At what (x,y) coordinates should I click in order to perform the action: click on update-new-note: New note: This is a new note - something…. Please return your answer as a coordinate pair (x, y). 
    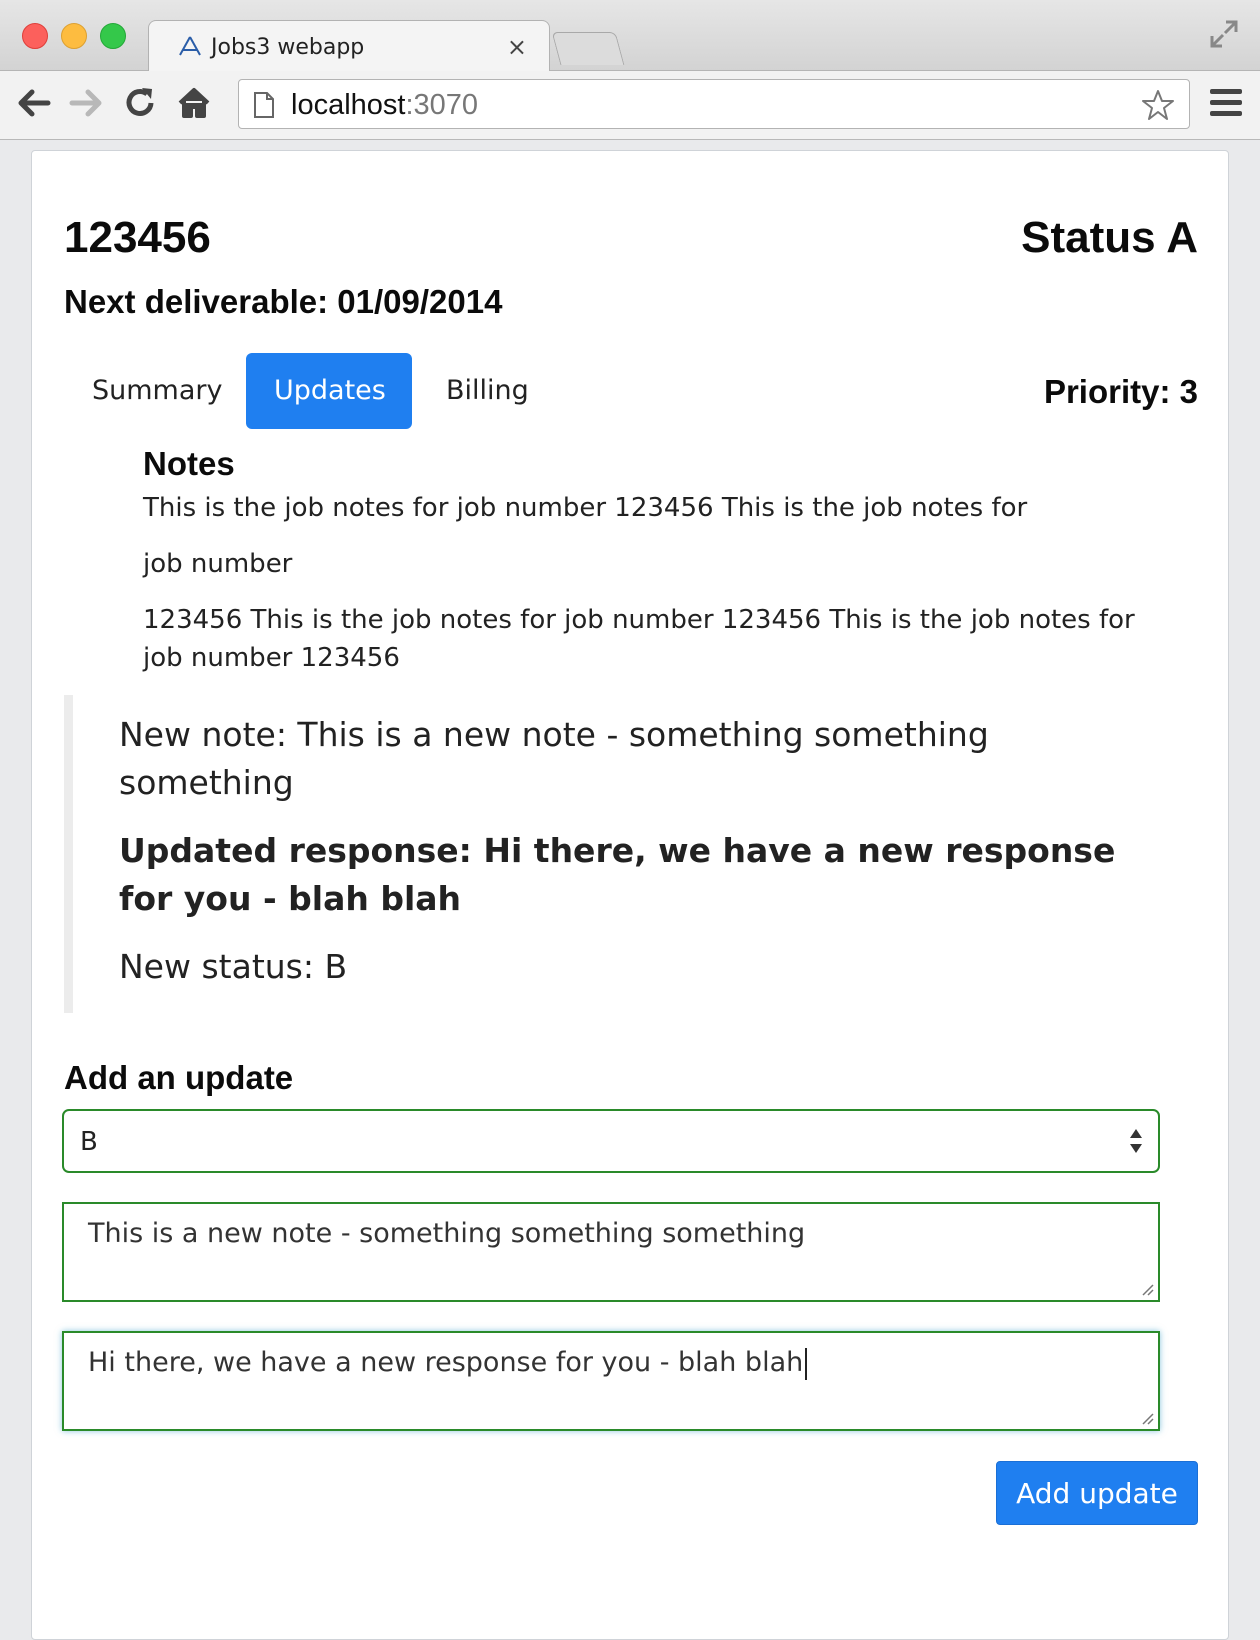
    Looking at the image, I should click on (554, 758).